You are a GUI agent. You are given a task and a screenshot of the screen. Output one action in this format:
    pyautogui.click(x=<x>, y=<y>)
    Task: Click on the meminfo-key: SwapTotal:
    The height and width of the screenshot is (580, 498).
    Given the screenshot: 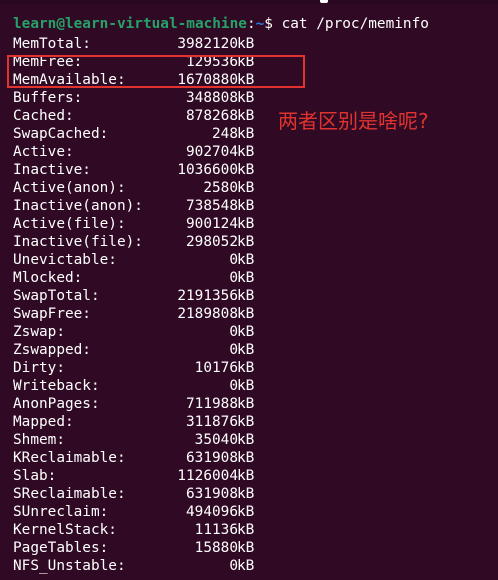 What is the action you would take?
    pyautogui.click(x=56, y=296)
    